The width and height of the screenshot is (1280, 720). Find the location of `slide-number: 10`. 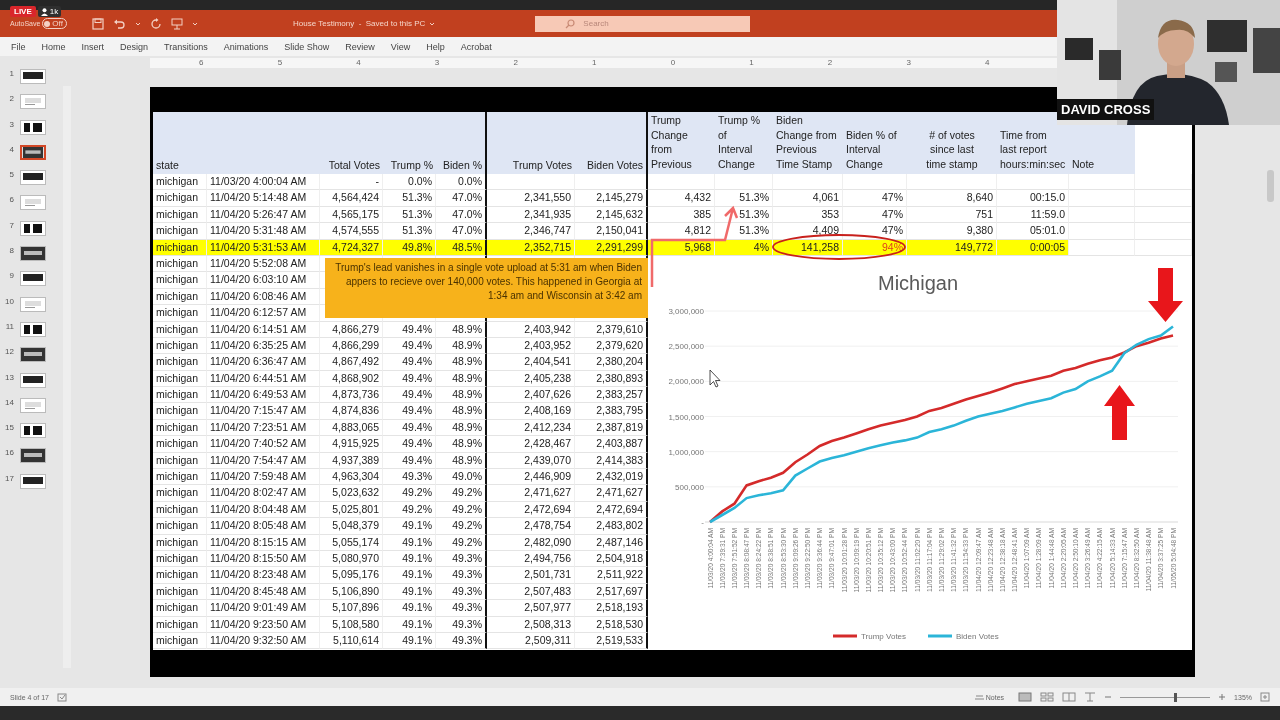

slide-number: 10 is located at coordinates (9, 301).